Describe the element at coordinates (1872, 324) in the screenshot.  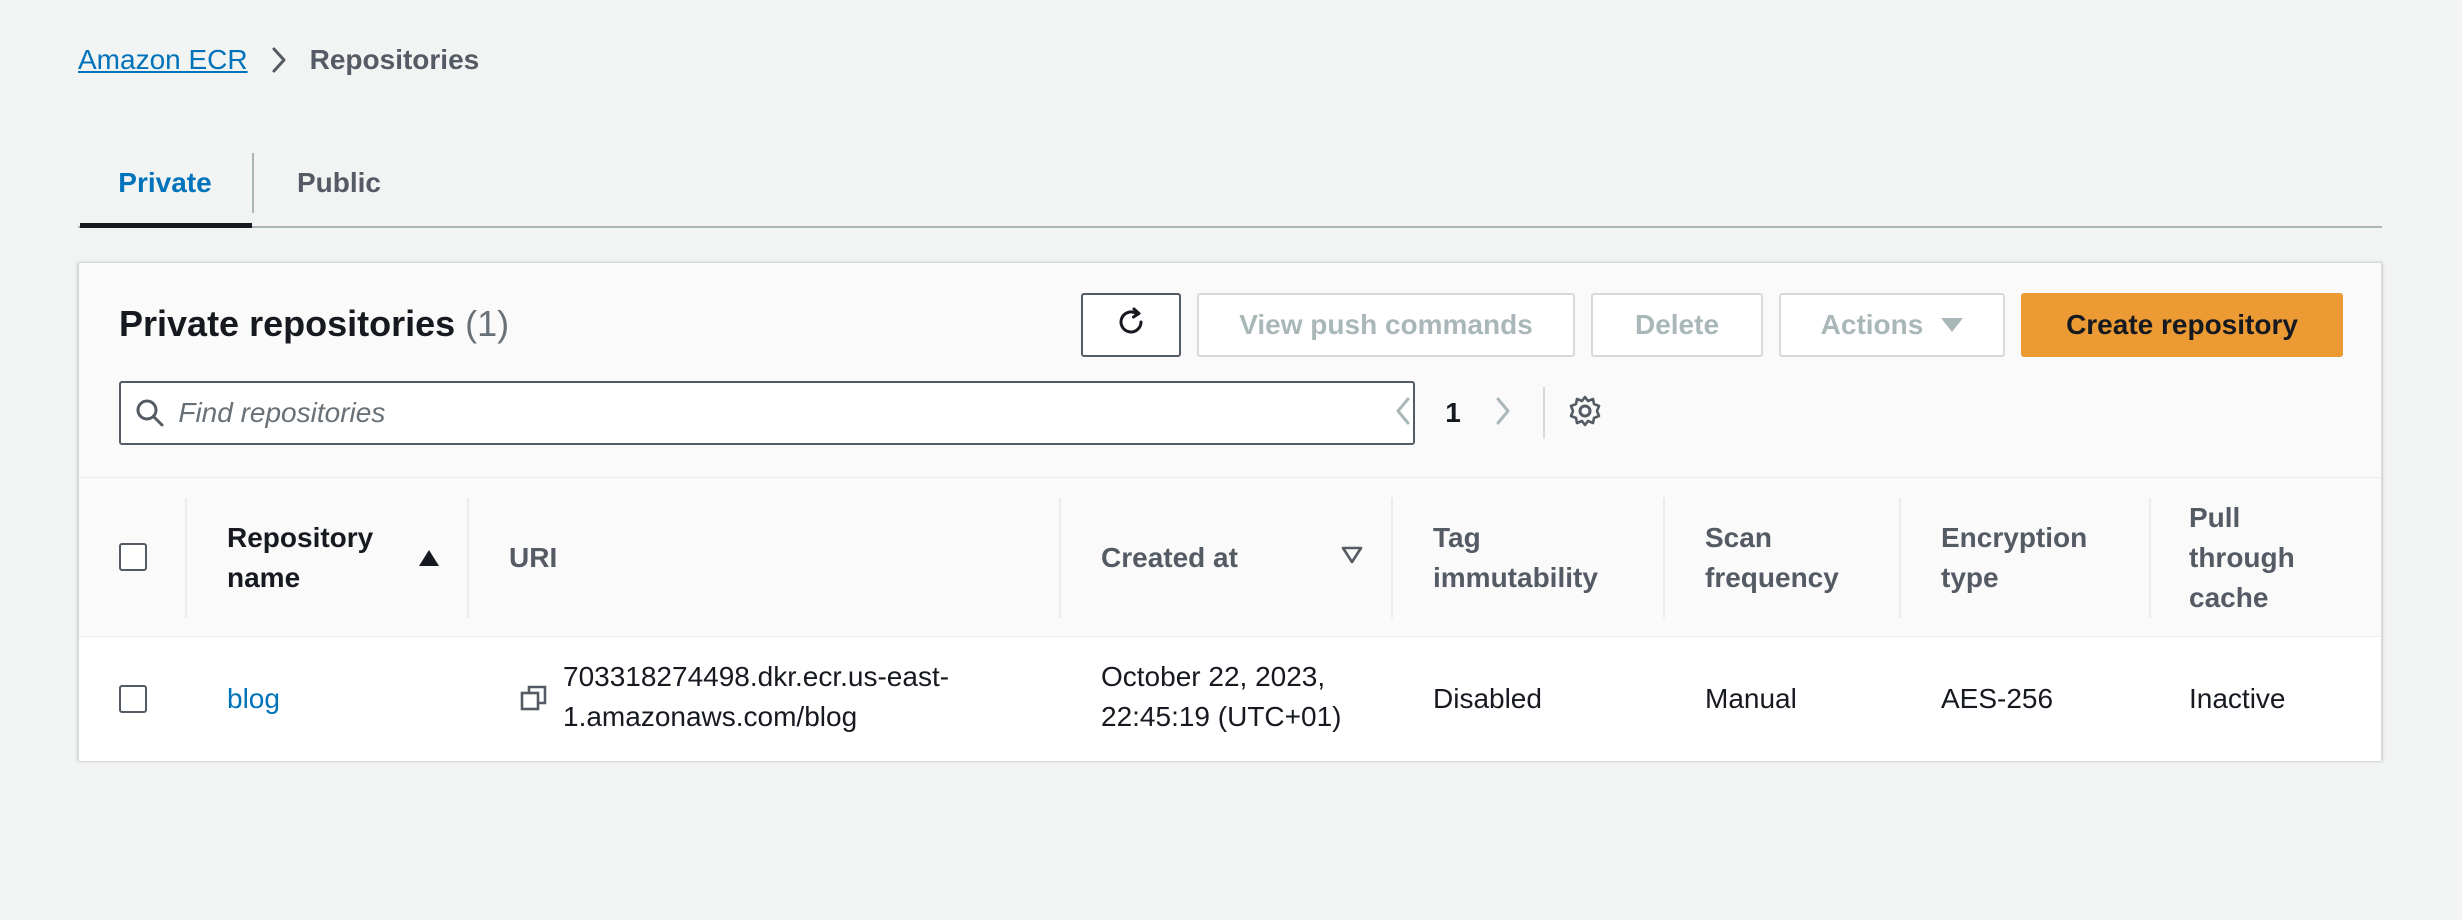
I see `actions-label: Actions` at that location.